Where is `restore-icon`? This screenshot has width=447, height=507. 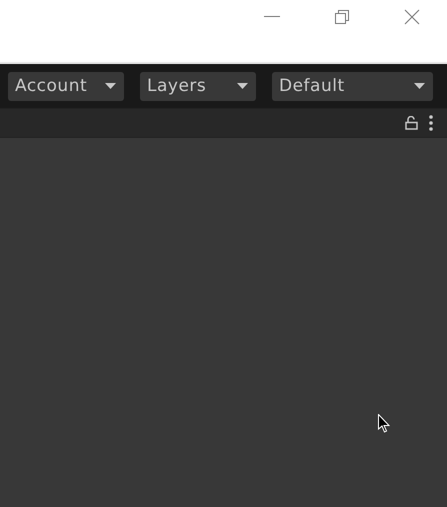
restore-icon is located at coordinates (342, 17).